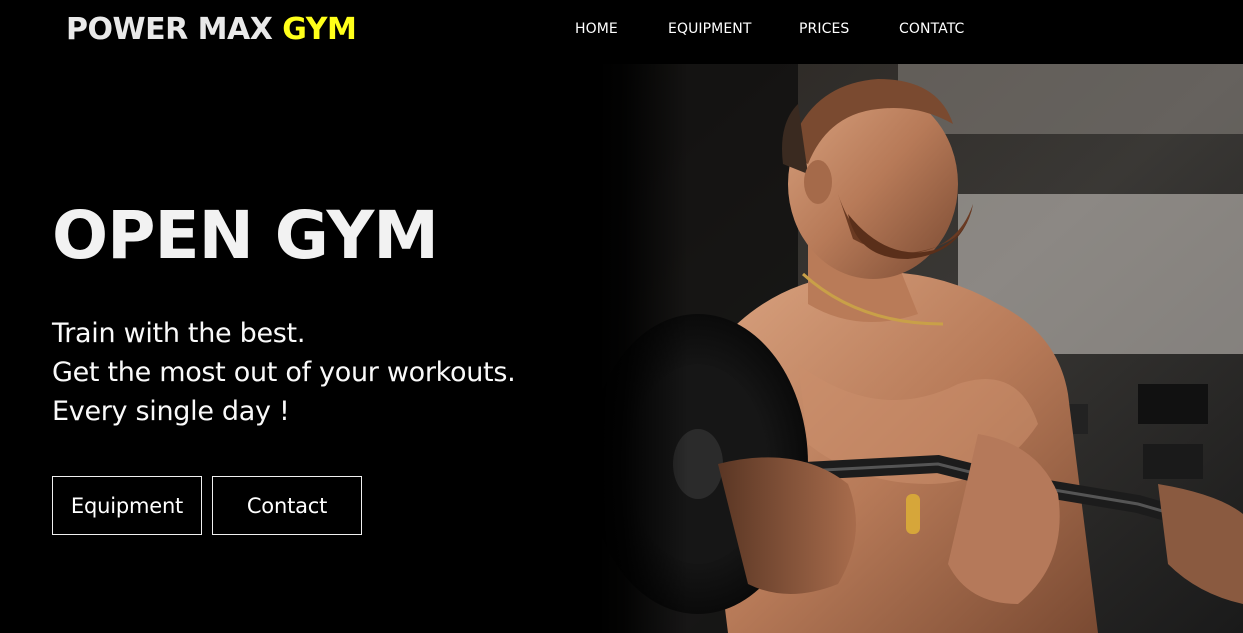 This screenshot has height=633, width=1243. Describe the element at coordinates (171, 411) in the screenshot. I see `tagline-line-3: Every single day !` at that location.